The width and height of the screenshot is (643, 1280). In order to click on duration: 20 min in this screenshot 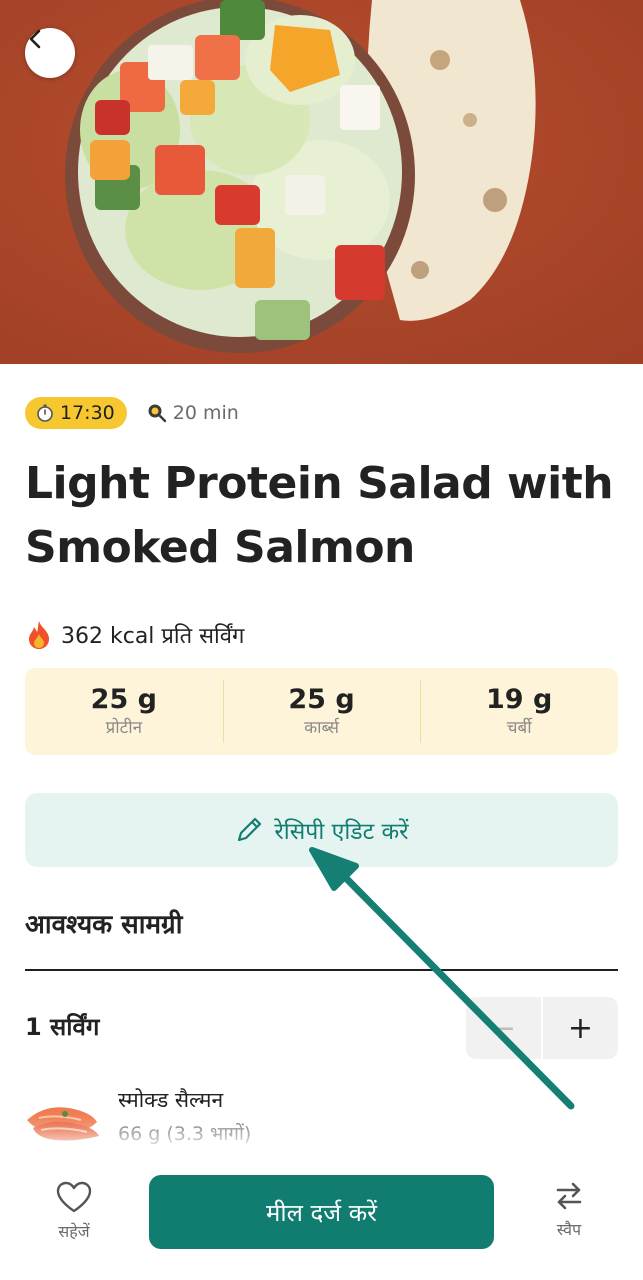, I will do `click(193, 413)`.